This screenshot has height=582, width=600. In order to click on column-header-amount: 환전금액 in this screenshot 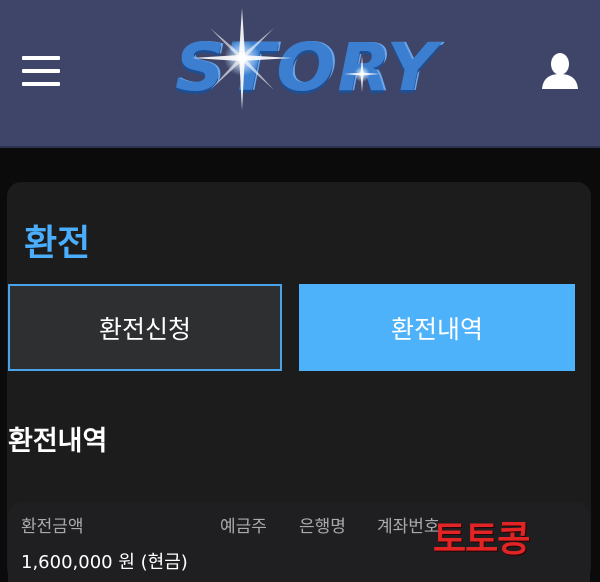, I will do `click(52, 527)`.